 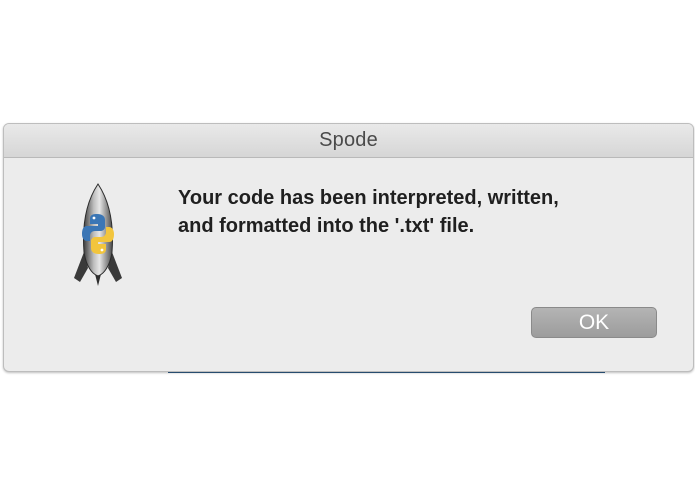 What do you see at coordinates (368, 198) in the screenshot?
I see `message-line-1: Your code has been interpreted, written,` at bounding box center [368, 198].